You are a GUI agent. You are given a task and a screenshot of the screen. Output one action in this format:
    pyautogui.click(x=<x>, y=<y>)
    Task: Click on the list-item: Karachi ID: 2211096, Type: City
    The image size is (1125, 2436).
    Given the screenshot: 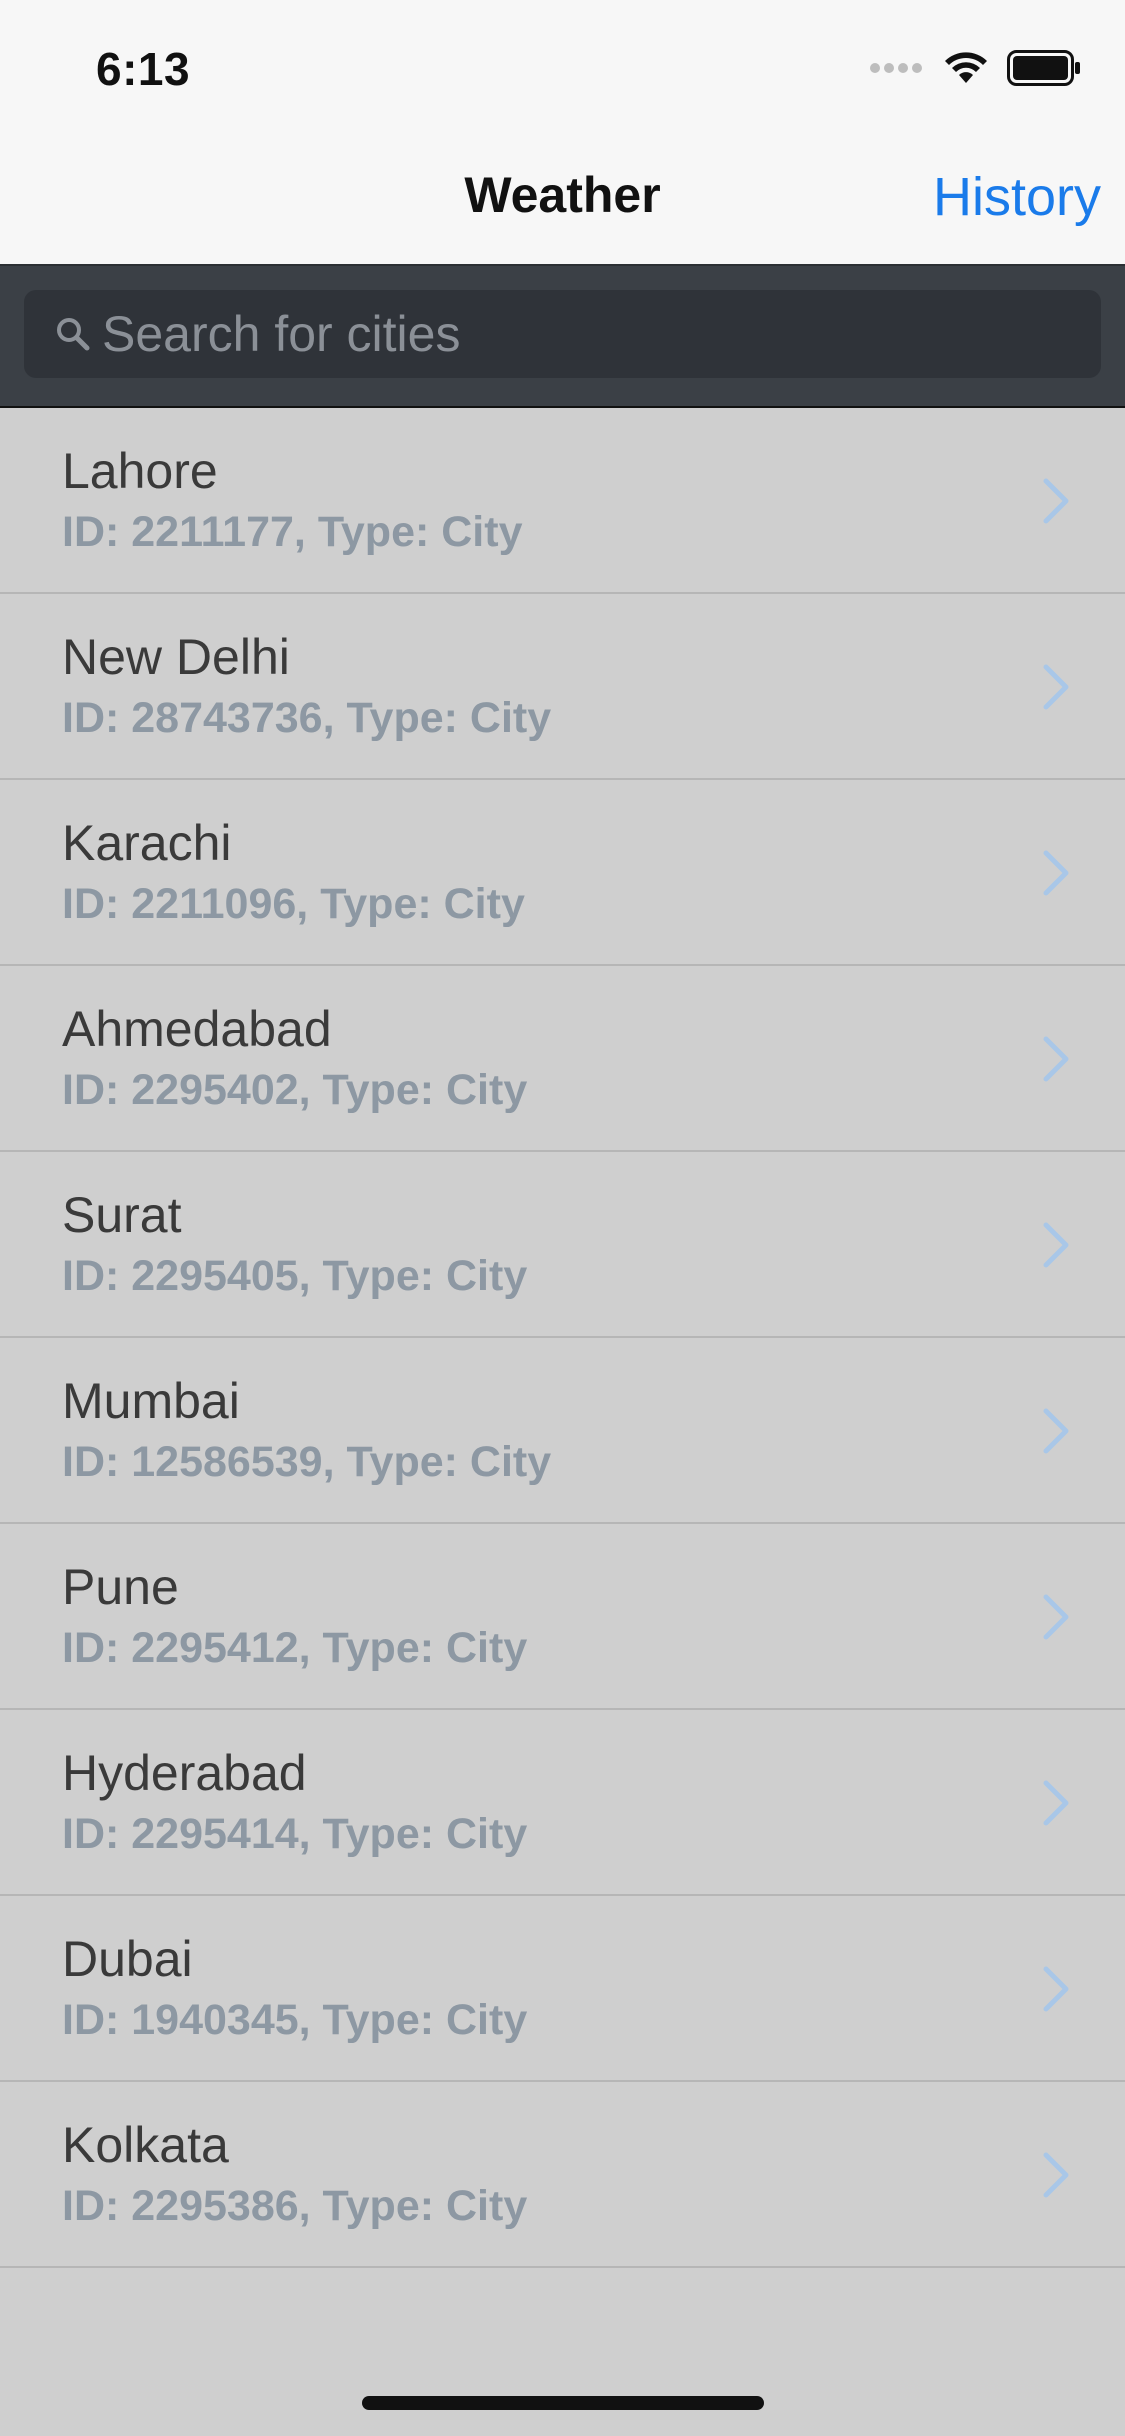 What is the action you would take?
    pyautogui.click(x=562, y=873)
    